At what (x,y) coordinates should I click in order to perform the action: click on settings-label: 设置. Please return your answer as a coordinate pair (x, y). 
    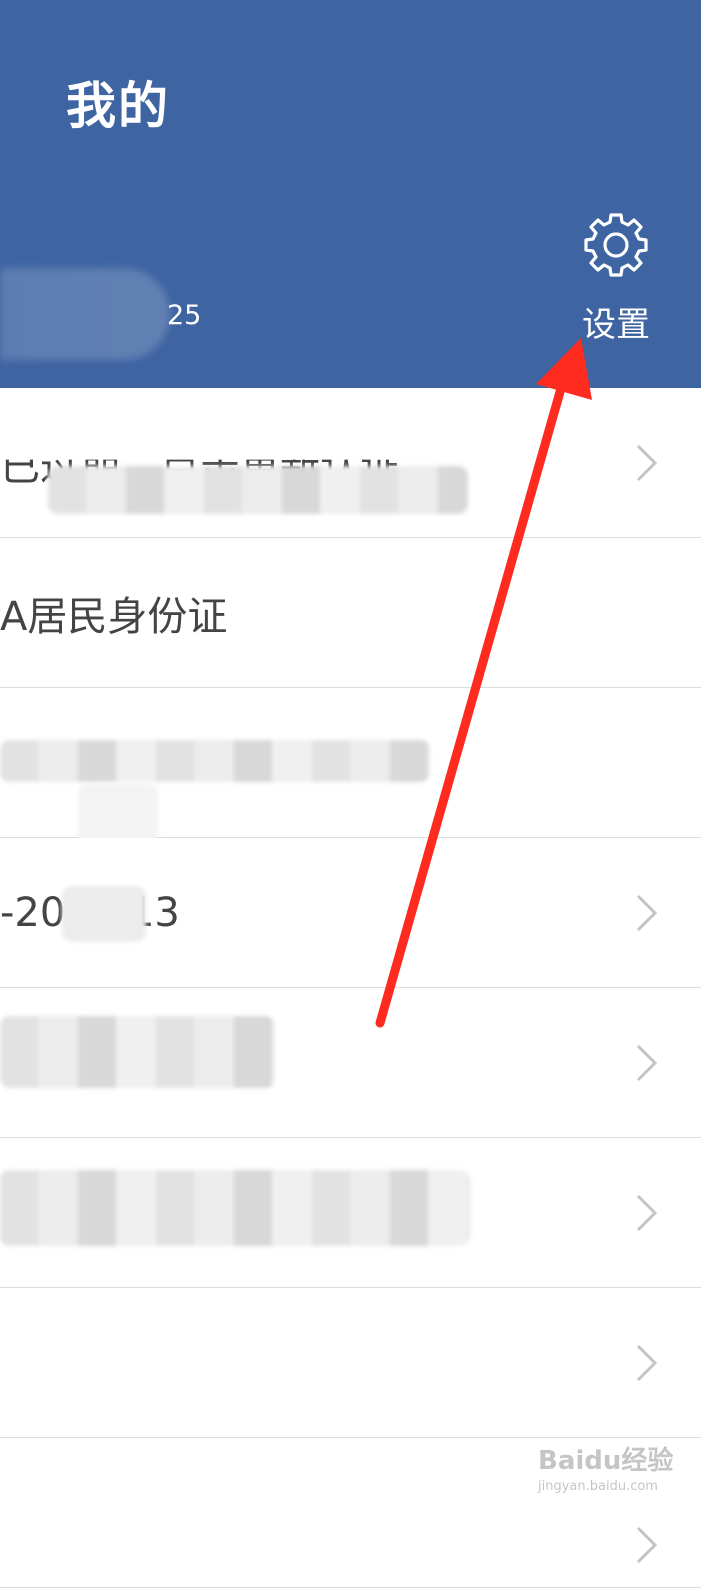
    Looking at the image, I should click on (616, 325).